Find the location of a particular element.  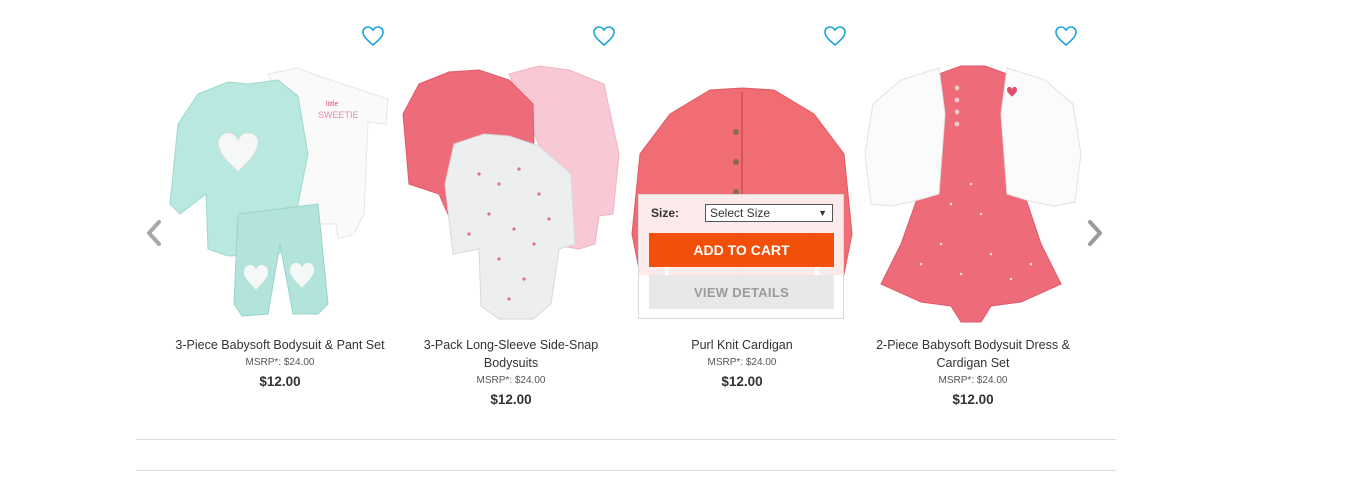

size-select-value: Select Size is located at coordinates (740, 213).